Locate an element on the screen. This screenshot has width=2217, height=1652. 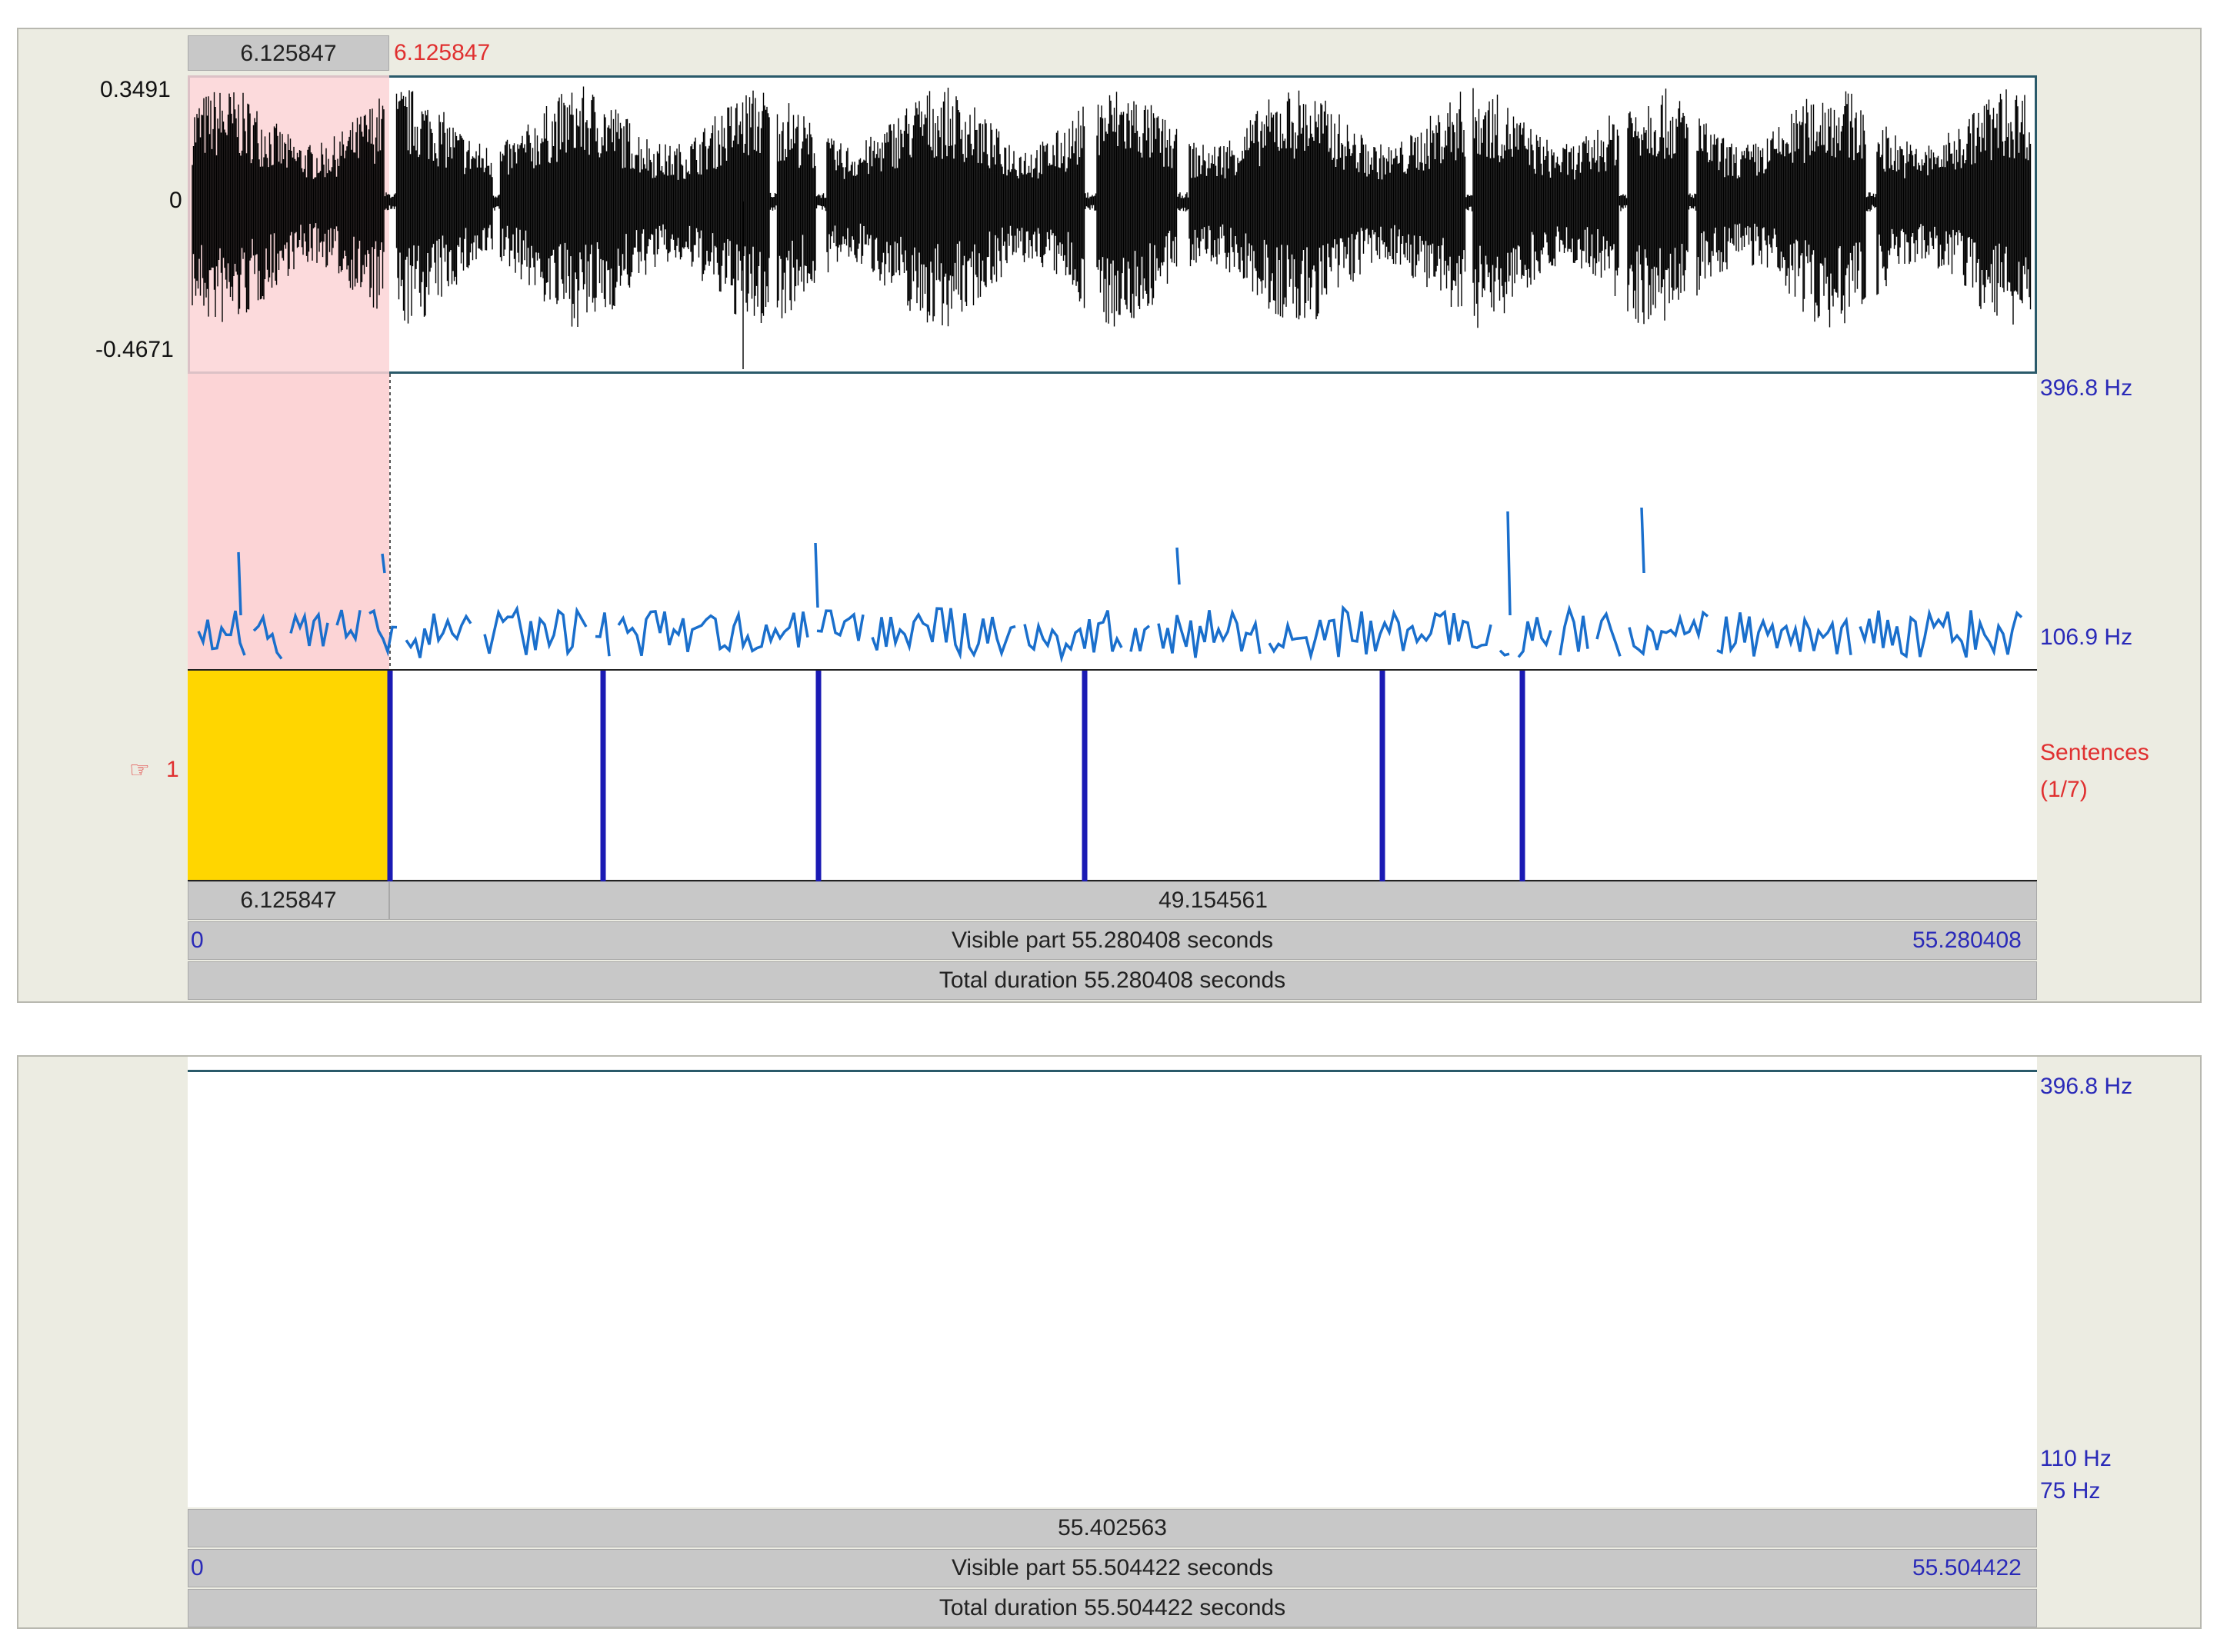
pitch-mid-label-2: 110 Hz is located at coordinates (2076, 1458).